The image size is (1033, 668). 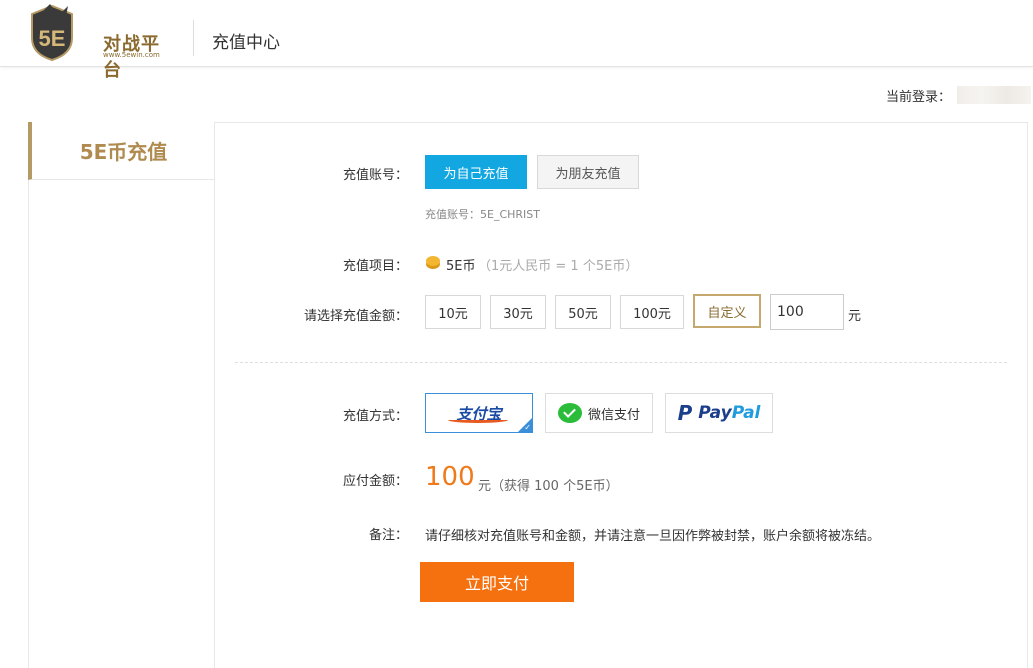 I want to click on item-name: 5E币, so click(x=461, y=266).